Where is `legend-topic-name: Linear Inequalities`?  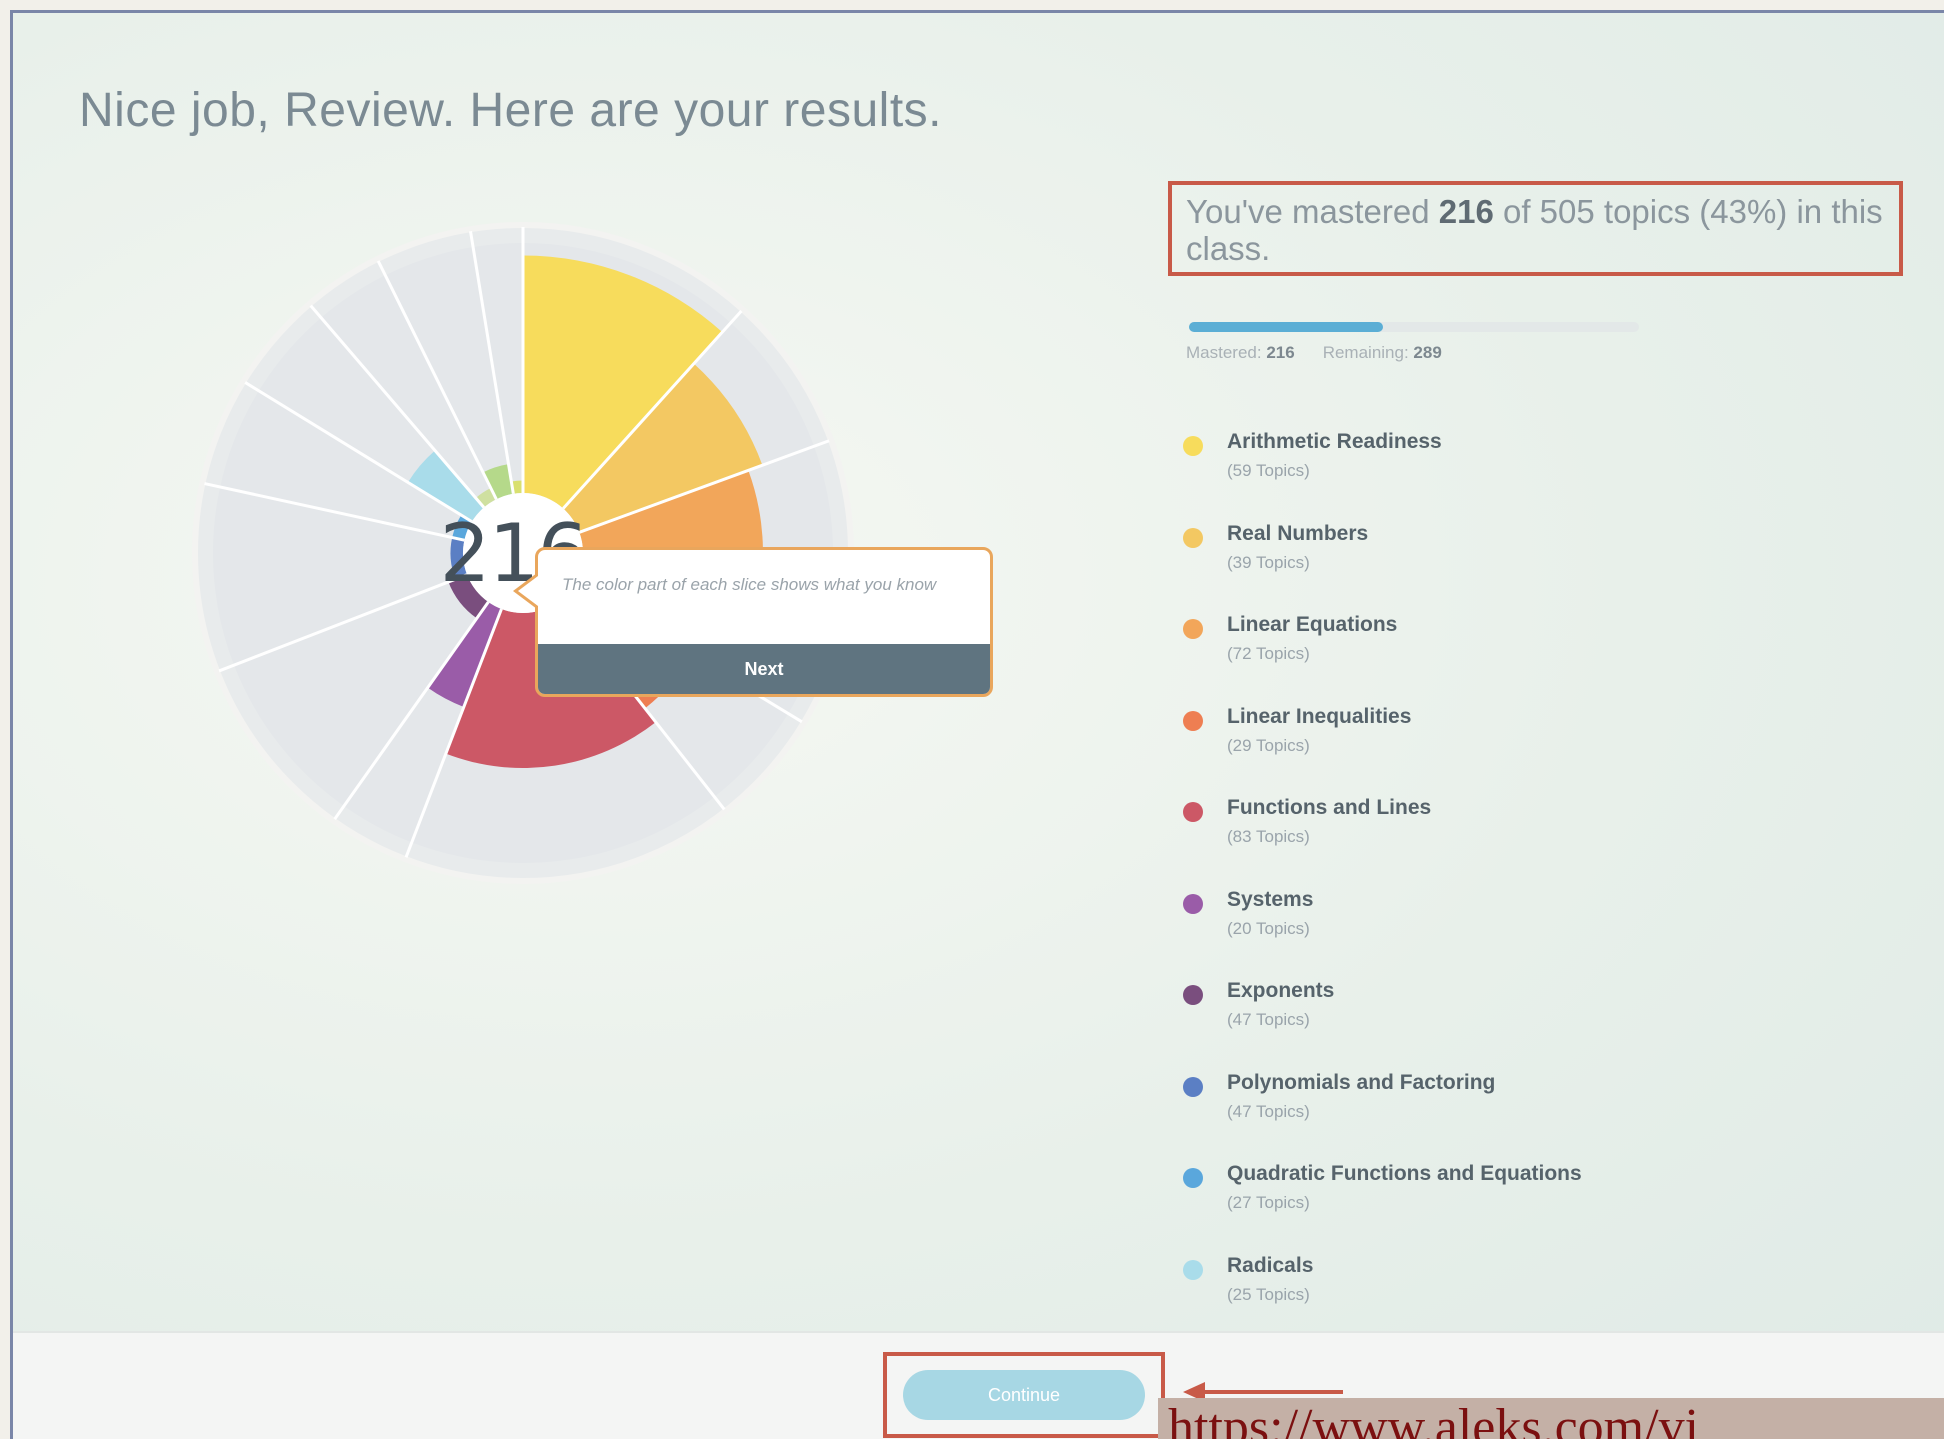 legend-topic-name: Linear Inequalities is located at coordinates (1319, 716).